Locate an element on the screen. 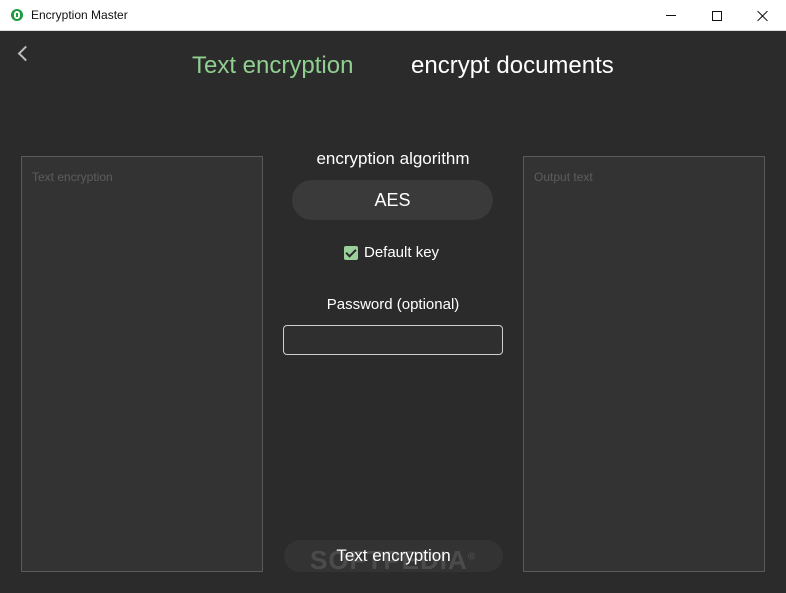 Image resolution: width=786 pixels, height=593 pixels. maximize-icon is located at coordinates (717, 15).